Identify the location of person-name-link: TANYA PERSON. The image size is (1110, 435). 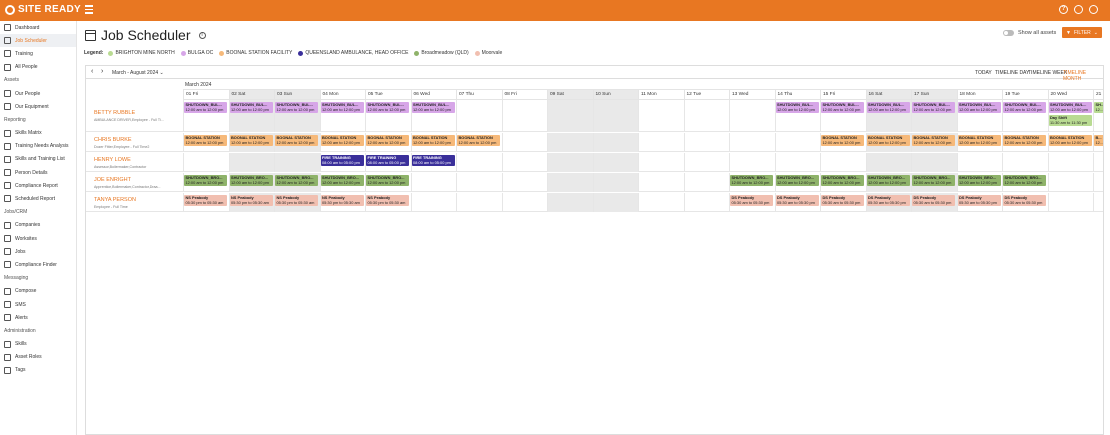
(115, 200).